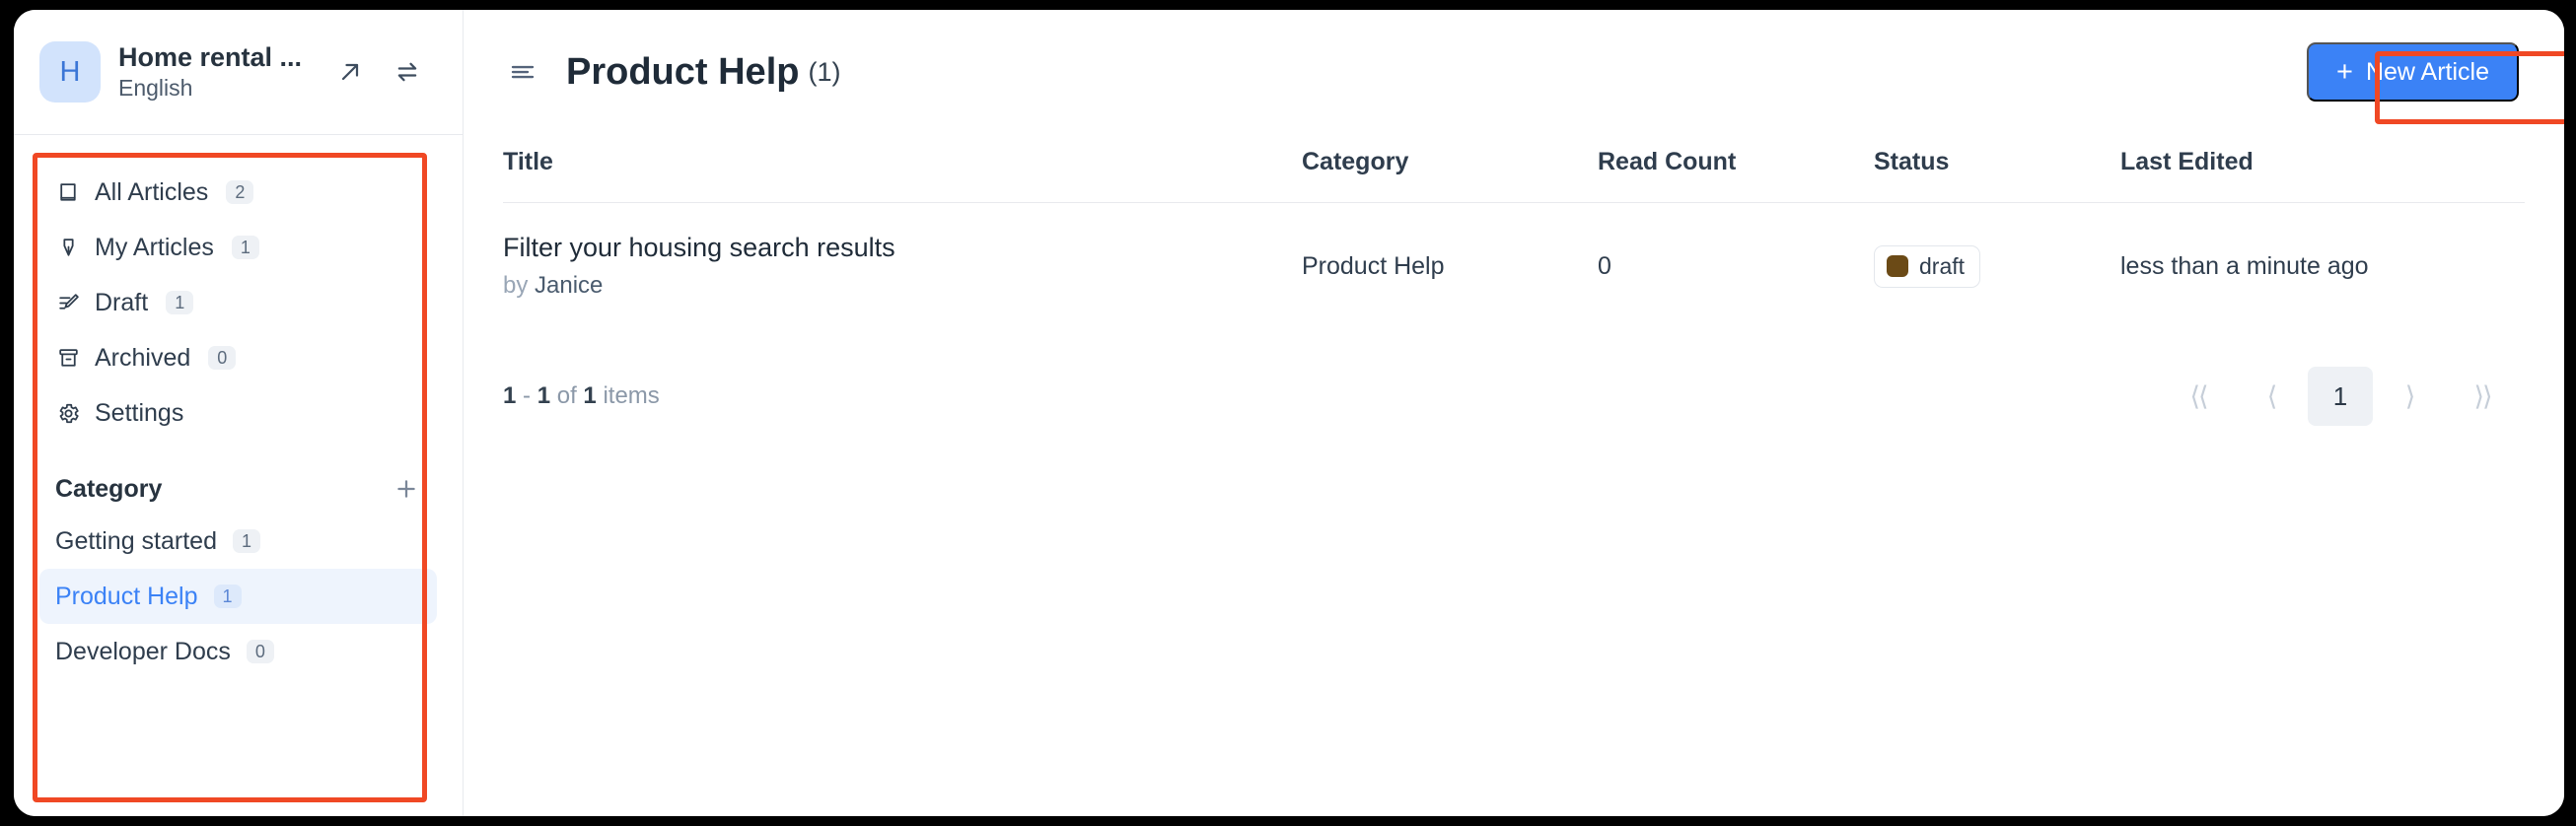  I want to click on cell-status: draft, so click(1997, 268).